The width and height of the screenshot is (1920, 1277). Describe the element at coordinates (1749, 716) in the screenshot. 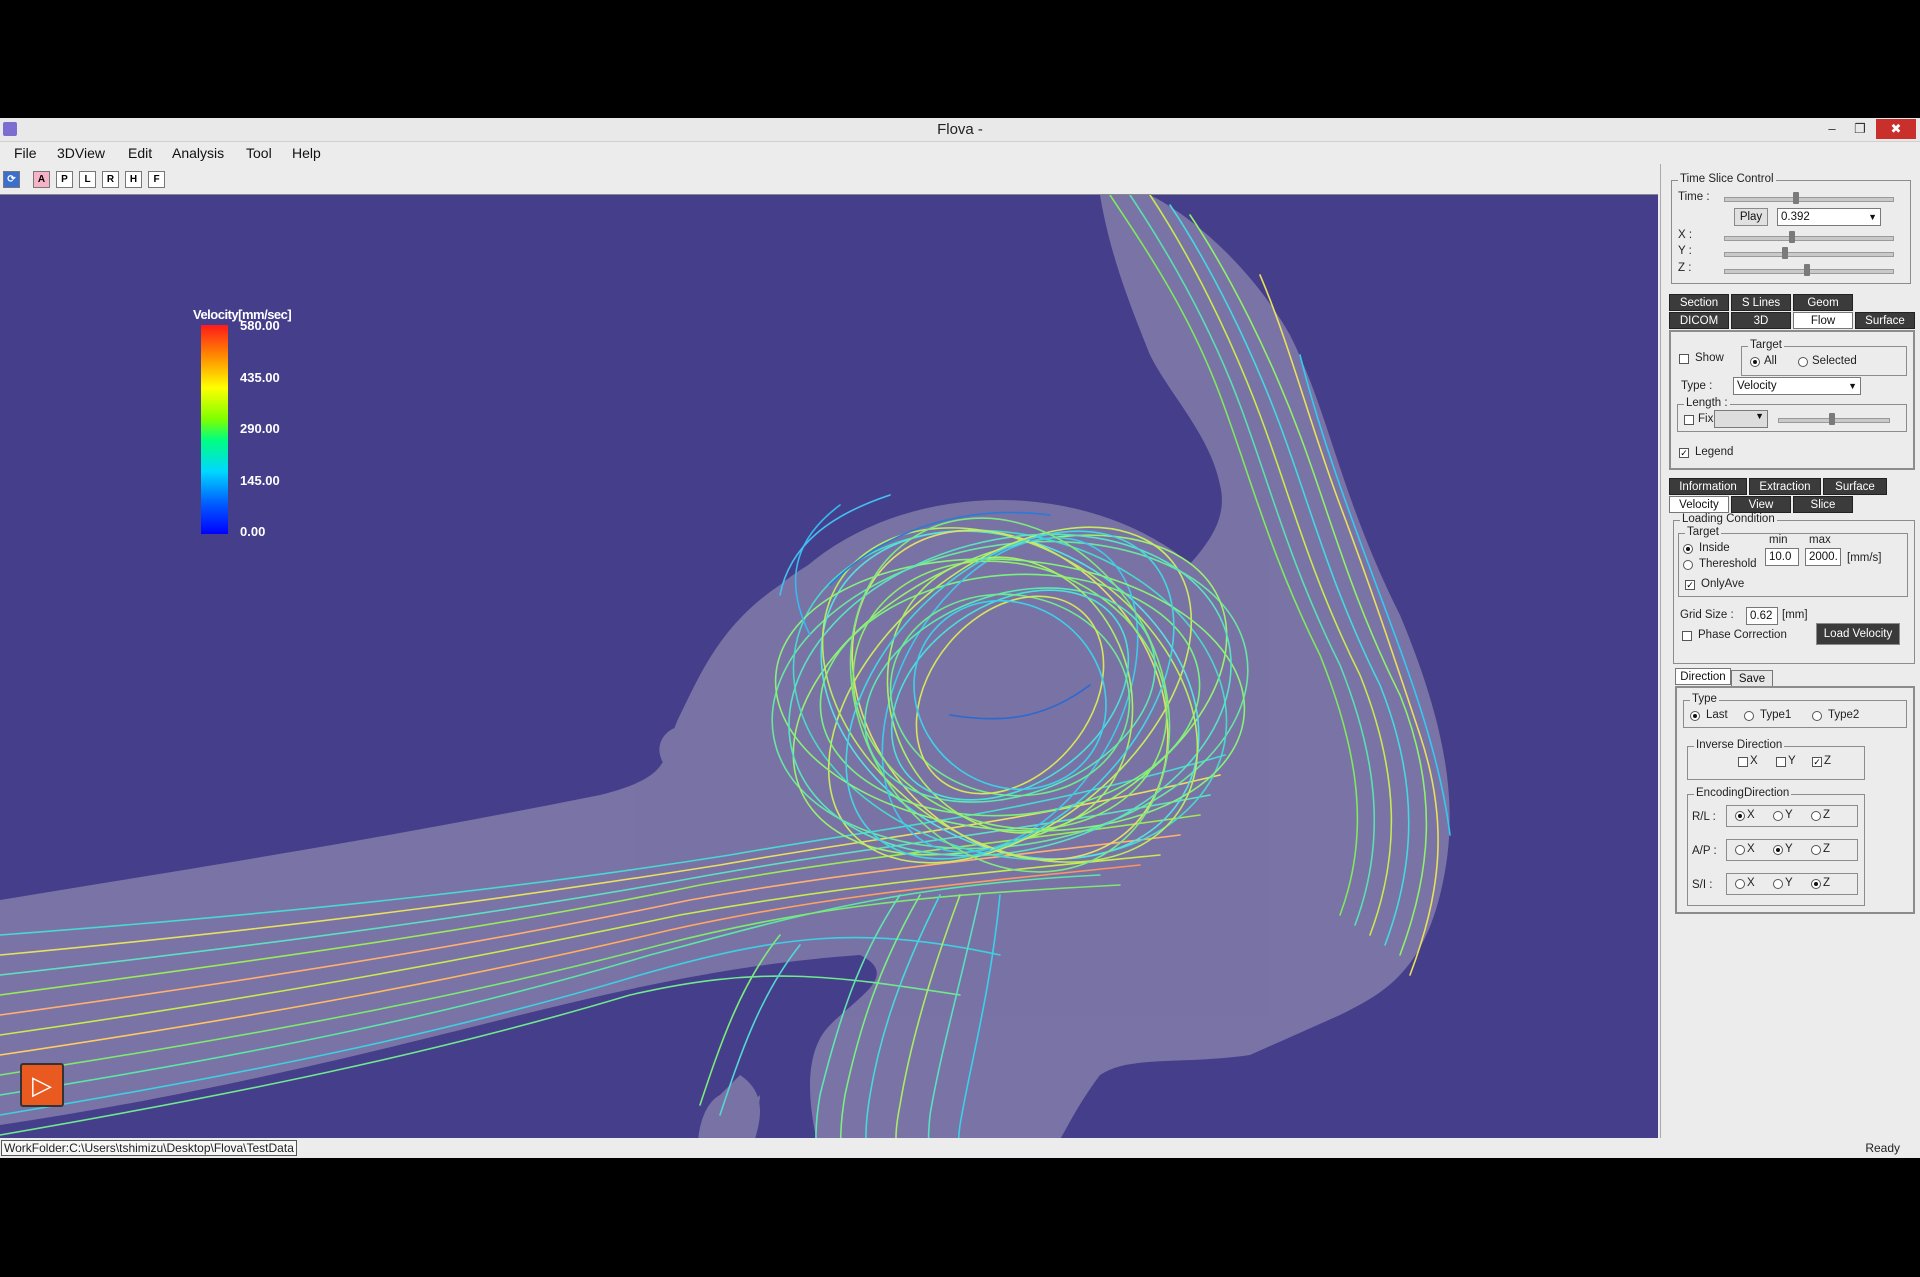

I see `type1-radio` at that location.